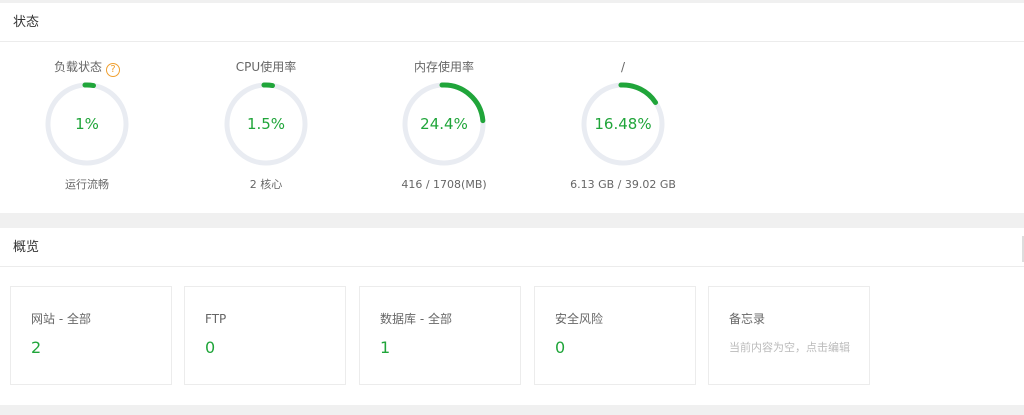 The width and height of the screenshot is (1024, 415). What do you see at coordinates (443, 67) in the screenshot?
I see `memory-gauge-title: 内存使用率` at bounding box center [443, 67].